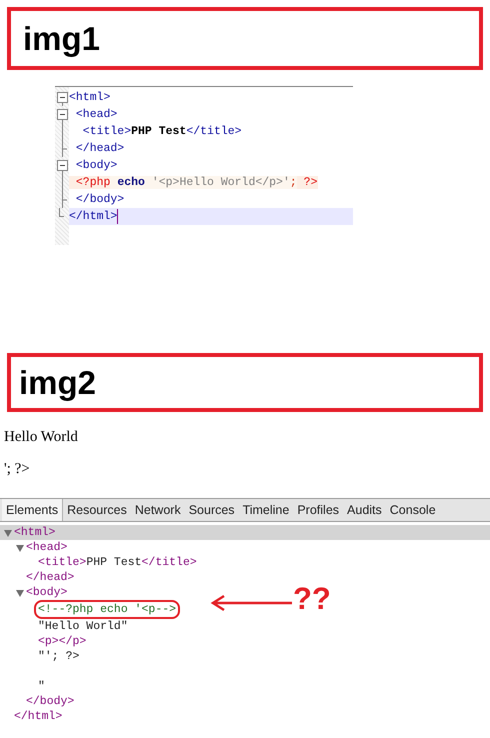 The height and width of the screenshot is (738, 490). Describe the element at coordinates (157, 510) in the screenshot. I see `devtools-tab: Network` at that location.